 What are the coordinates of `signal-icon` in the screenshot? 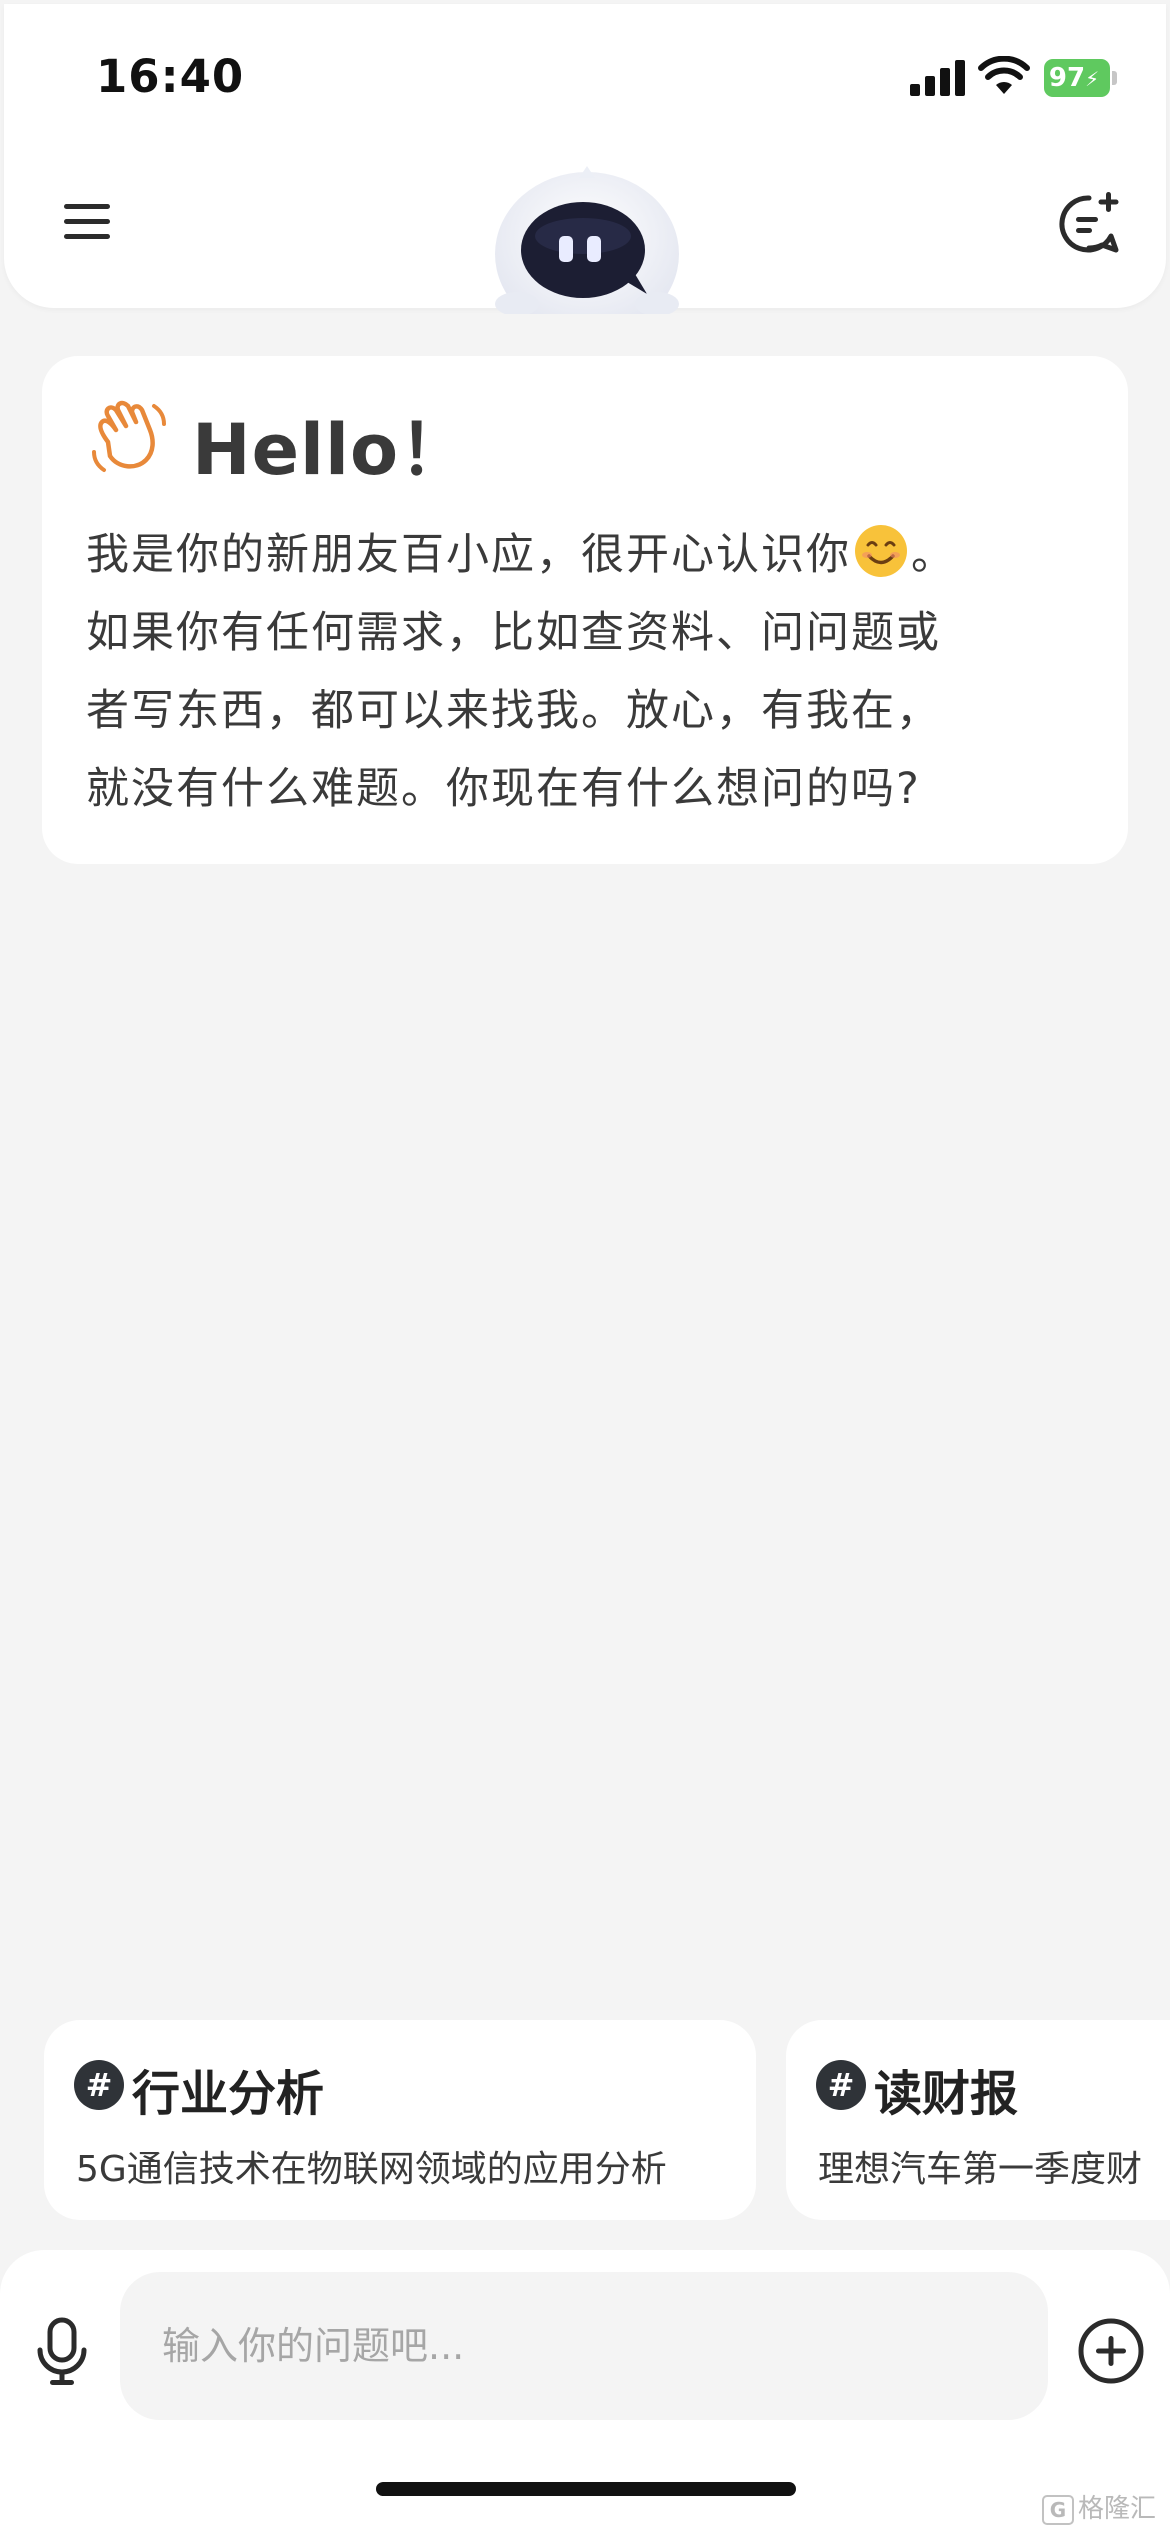 It's located at (937, 78).